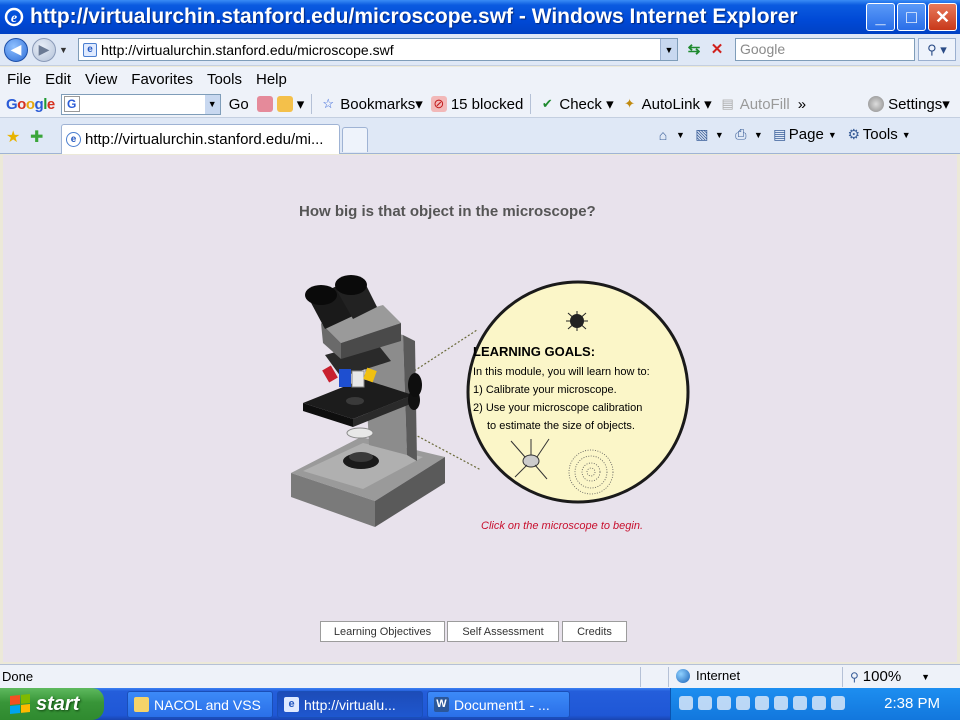 The width and height of the screenshot is (960, 720). I want to click on taskbar-item-nacol: NACOL and VSS, so click(200, 704).